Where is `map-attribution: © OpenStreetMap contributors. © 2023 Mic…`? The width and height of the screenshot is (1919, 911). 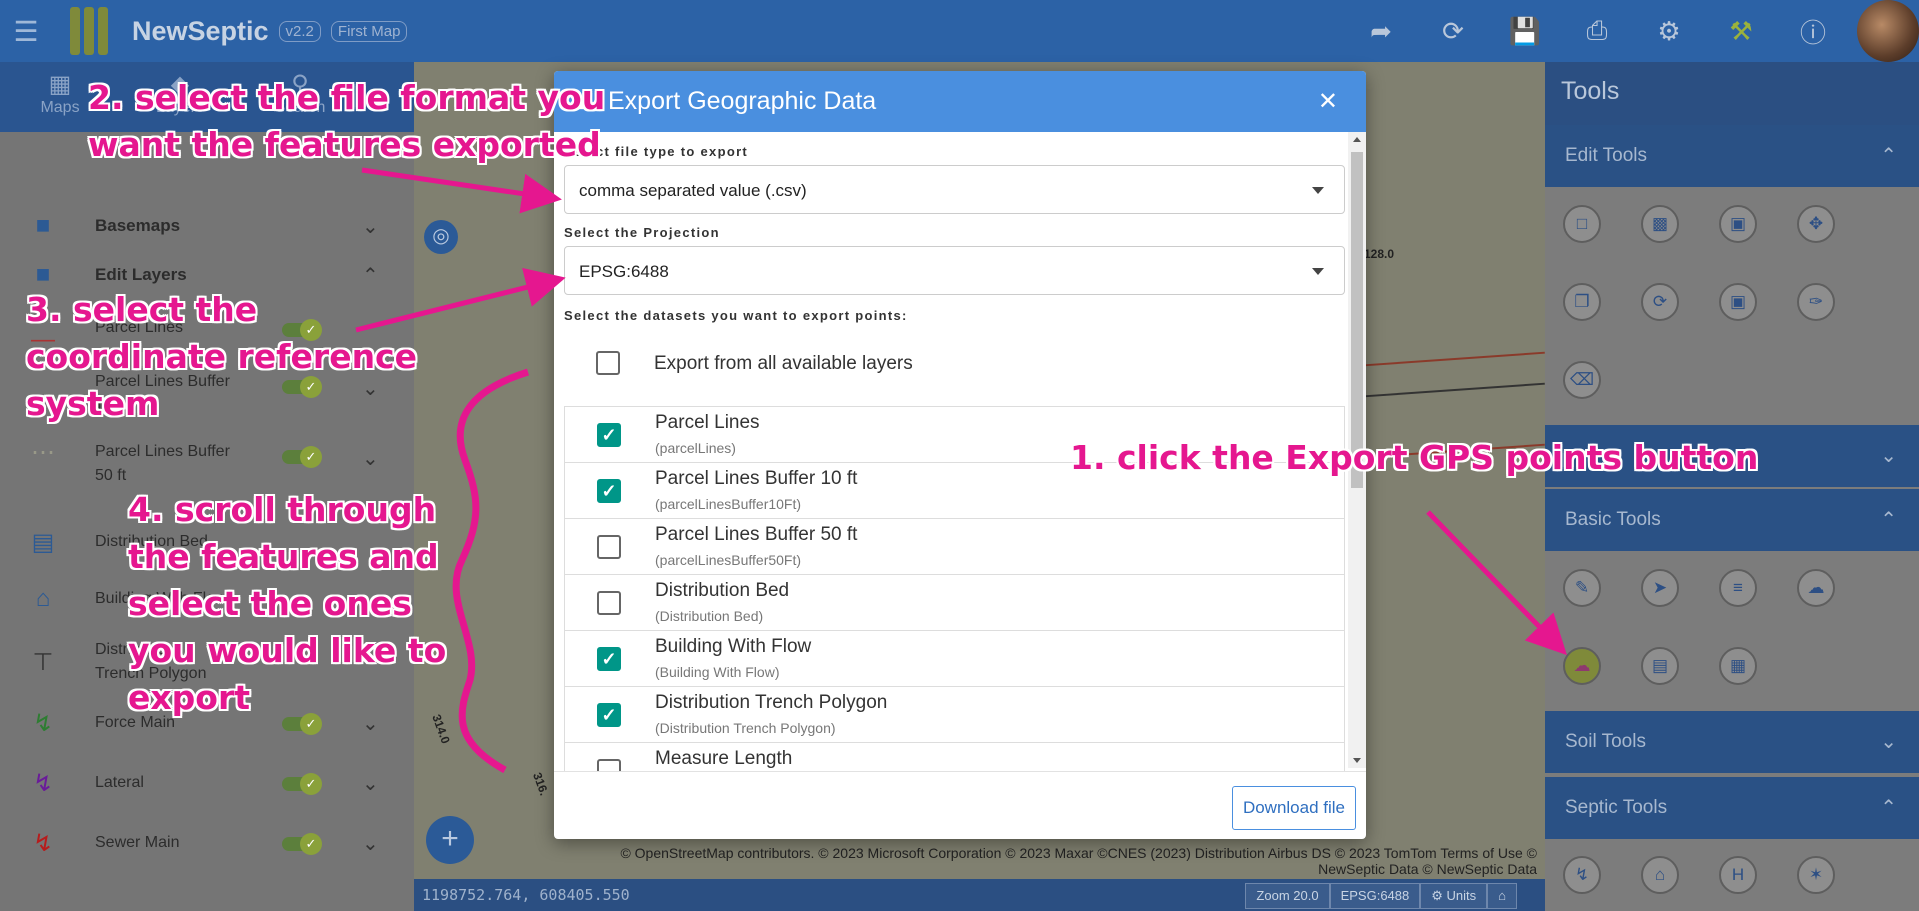
map-attribution: © OpenStreetMap contributors. © 2023 Mic… is located at coordinates (1078, 861).